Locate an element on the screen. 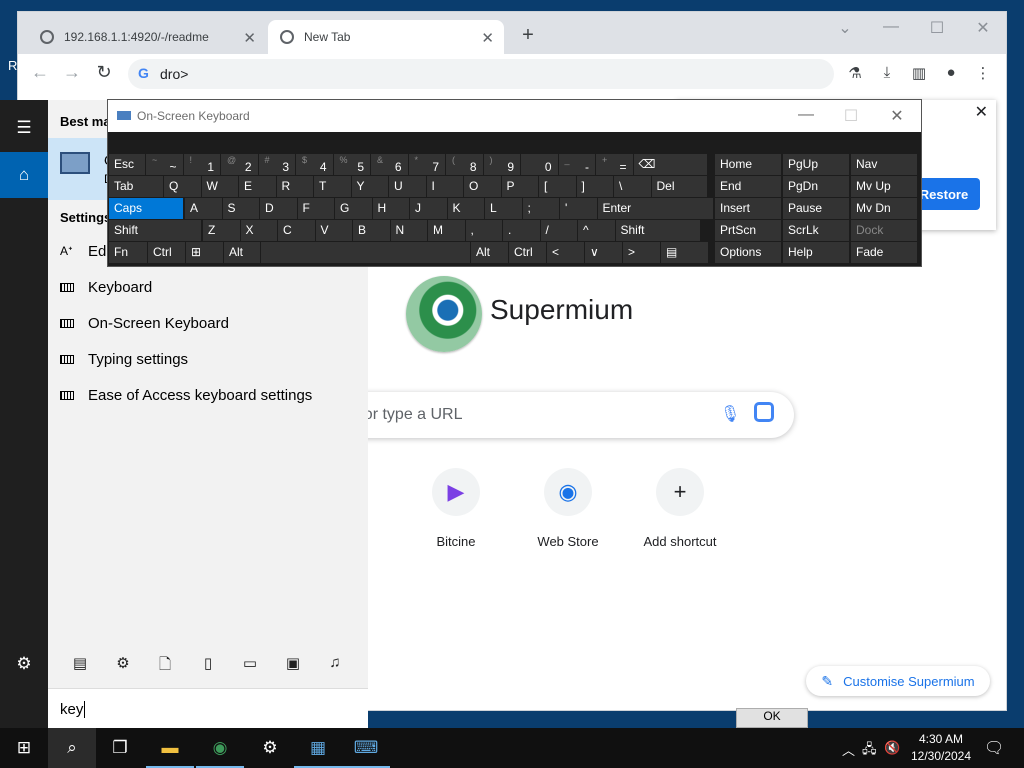 The width and height of the screenshot is (1024, 768). osk-key-]: ] is located at coordinates (594, 186).